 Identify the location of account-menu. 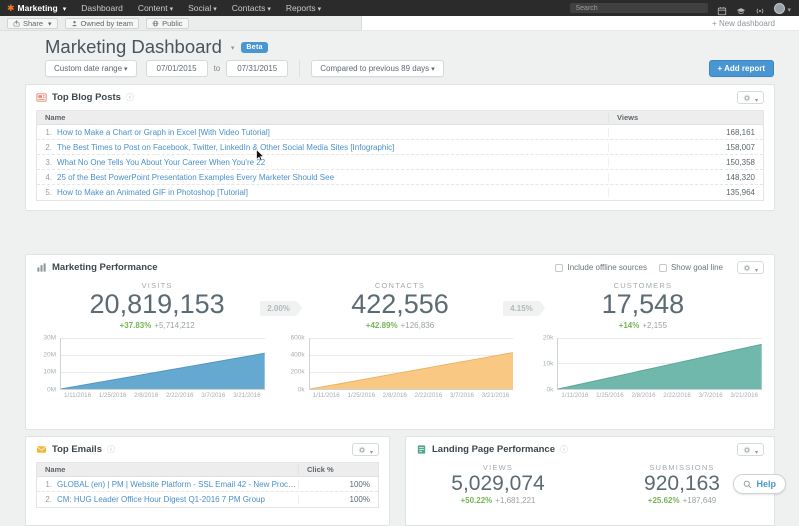
(782, 8).